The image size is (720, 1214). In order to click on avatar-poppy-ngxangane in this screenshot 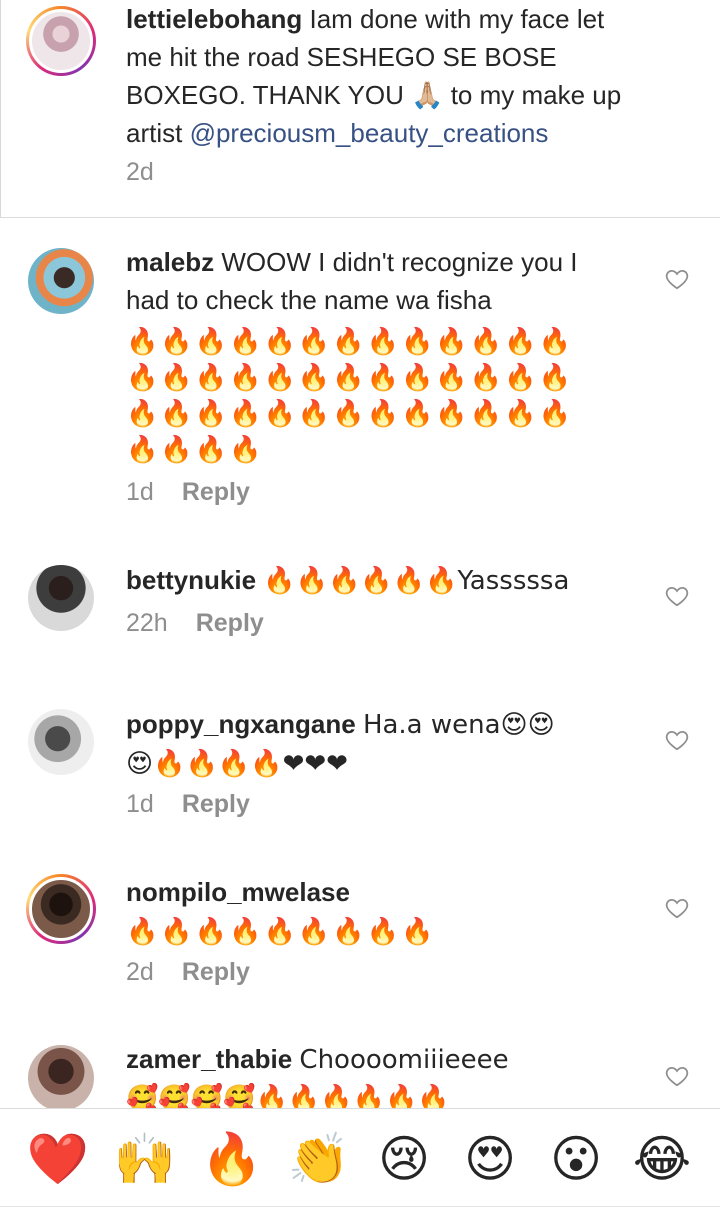, I will do `click(61, 742)`.